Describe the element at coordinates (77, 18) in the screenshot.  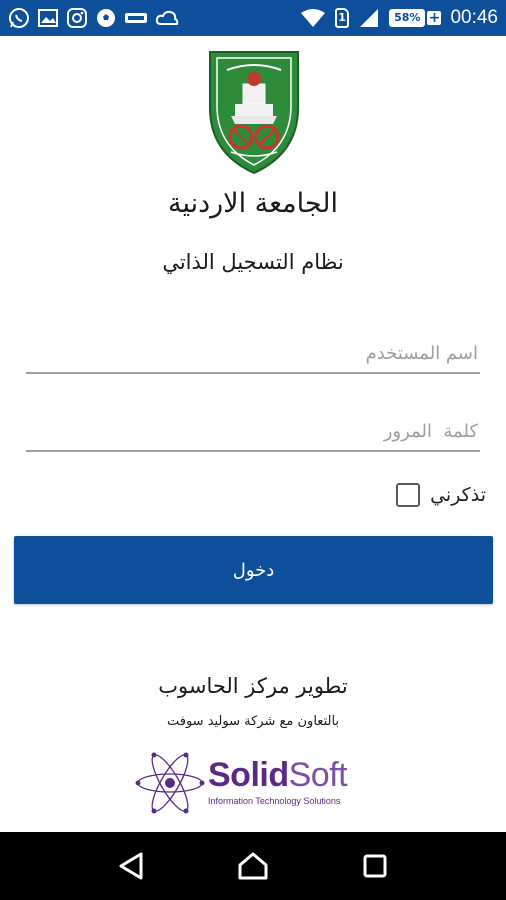
I see `instagram-icon` at that location.